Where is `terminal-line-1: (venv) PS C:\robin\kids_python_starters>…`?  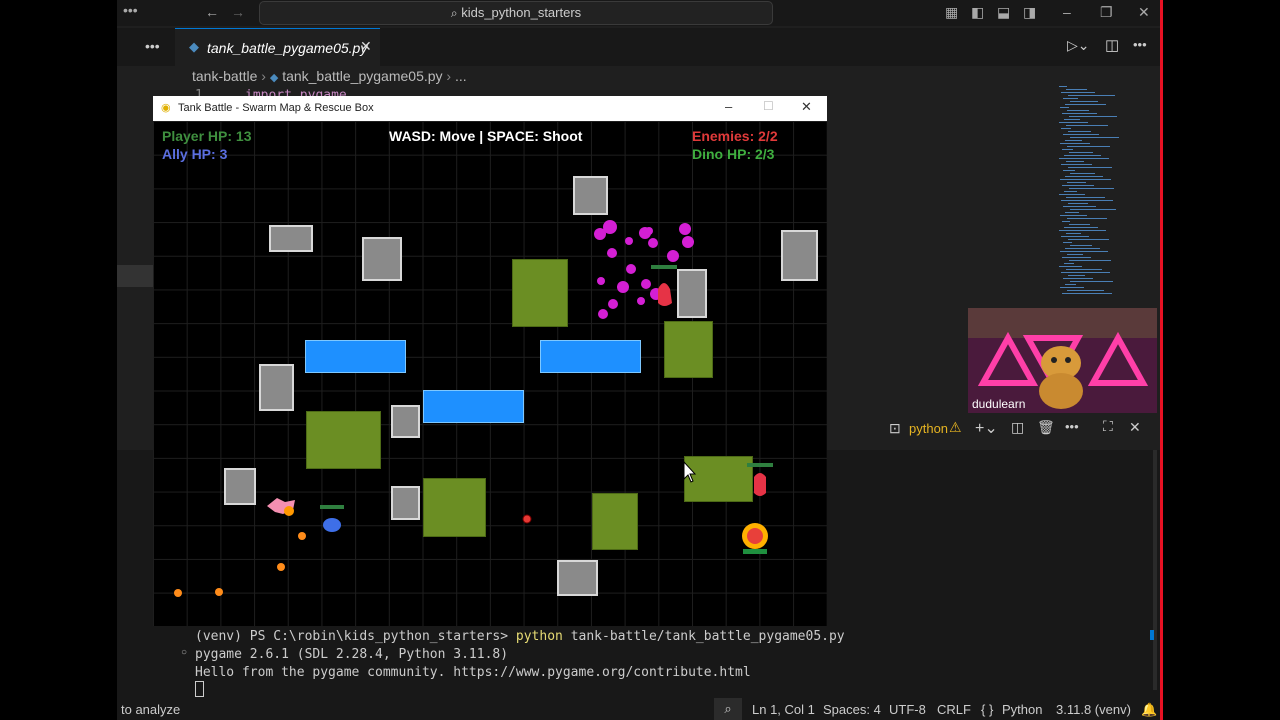
terminal-line-1: (venv) PS C:\robin\kids_python_starters>… is located at coordinates (520, 636).